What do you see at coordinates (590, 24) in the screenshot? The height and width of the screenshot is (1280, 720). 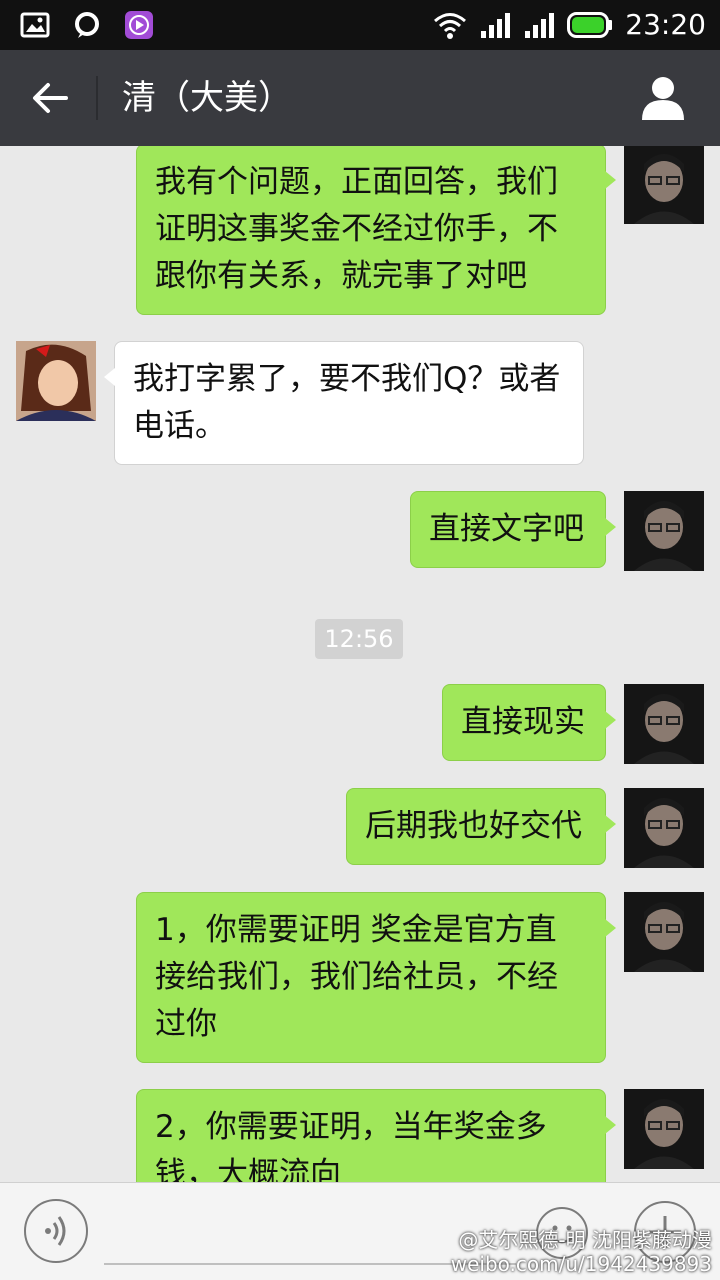 I see `battery-icon` at bounding box center [590, 24].